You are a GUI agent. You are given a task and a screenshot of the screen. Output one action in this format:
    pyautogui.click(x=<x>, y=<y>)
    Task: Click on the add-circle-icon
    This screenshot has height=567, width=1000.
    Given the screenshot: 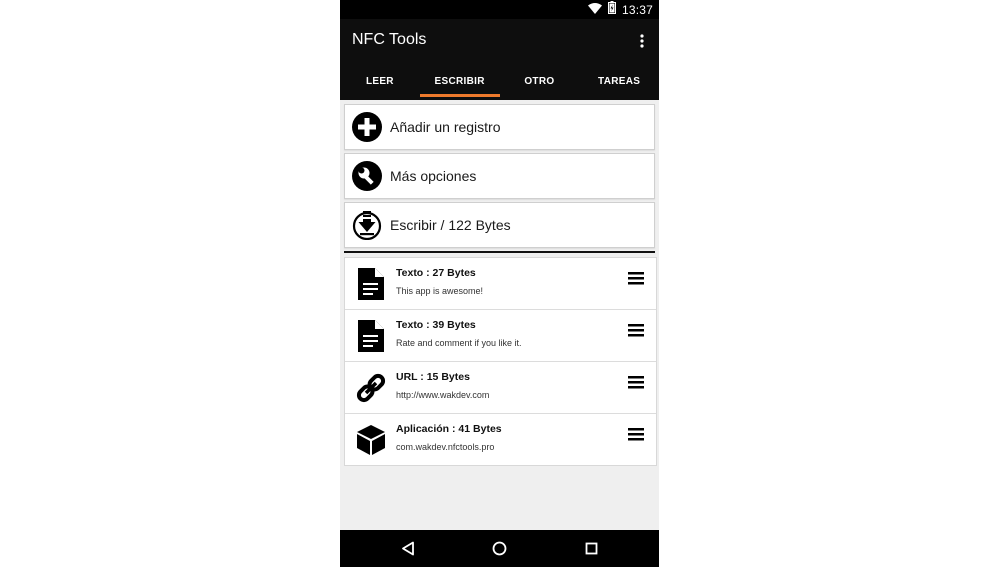 What is the action you would take?
    pyautogui.click(x=367, y=127)
    